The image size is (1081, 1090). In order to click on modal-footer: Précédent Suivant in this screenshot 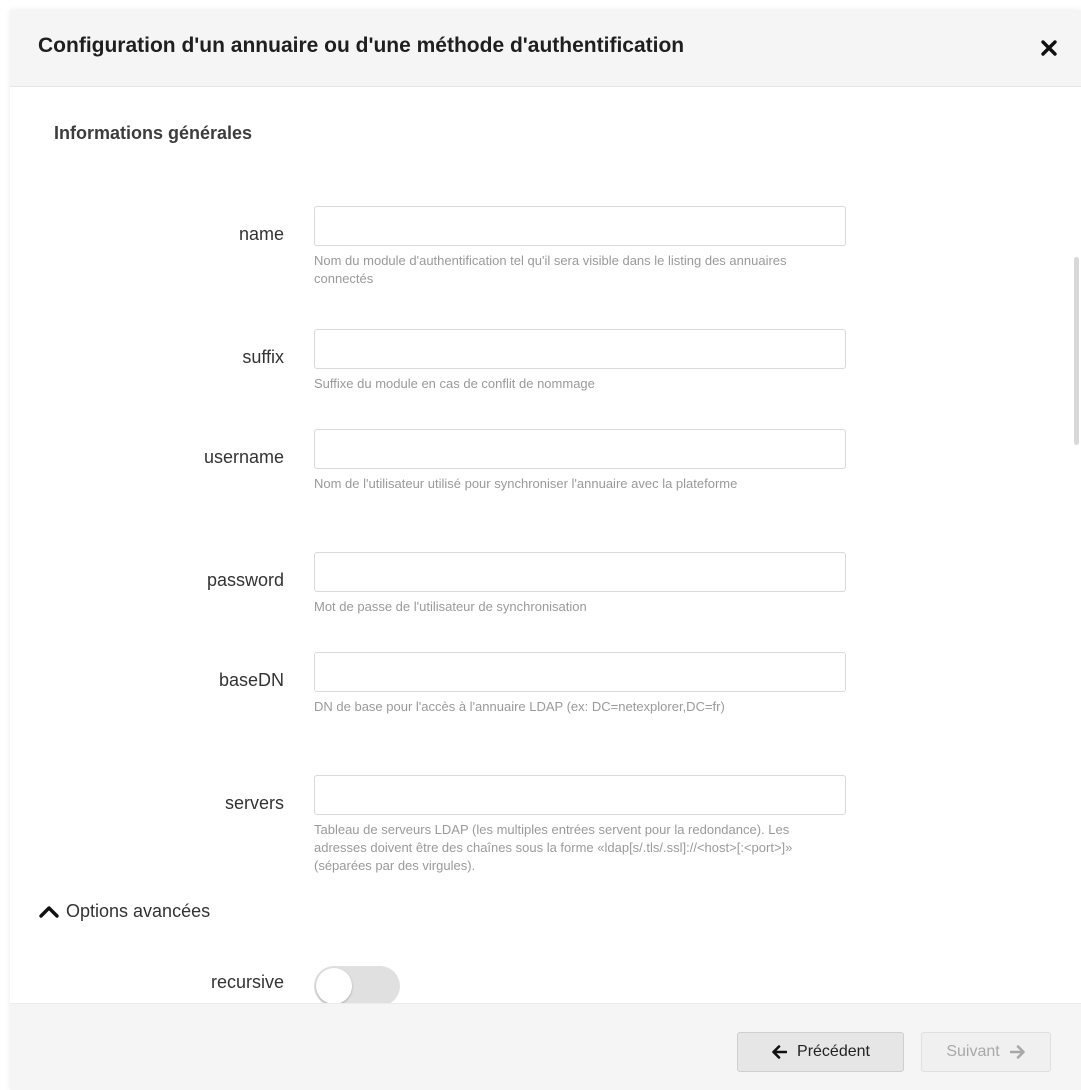, I will do `click(545, 1046)`.